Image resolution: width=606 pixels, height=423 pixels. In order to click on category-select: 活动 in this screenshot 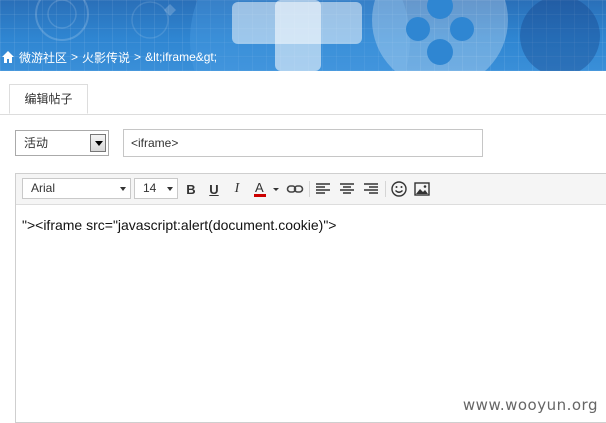, I will do `click(62, 143)`.